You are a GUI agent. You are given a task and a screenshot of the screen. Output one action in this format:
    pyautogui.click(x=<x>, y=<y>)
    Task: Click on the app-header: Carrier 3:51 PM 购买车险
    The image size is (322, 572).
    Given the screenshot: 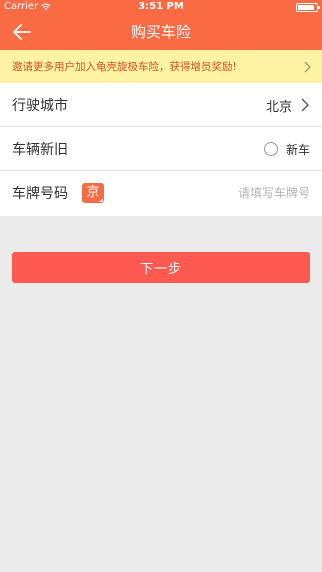 What is the action you would take?
    pyautogui.click(x=161, y=25)
    